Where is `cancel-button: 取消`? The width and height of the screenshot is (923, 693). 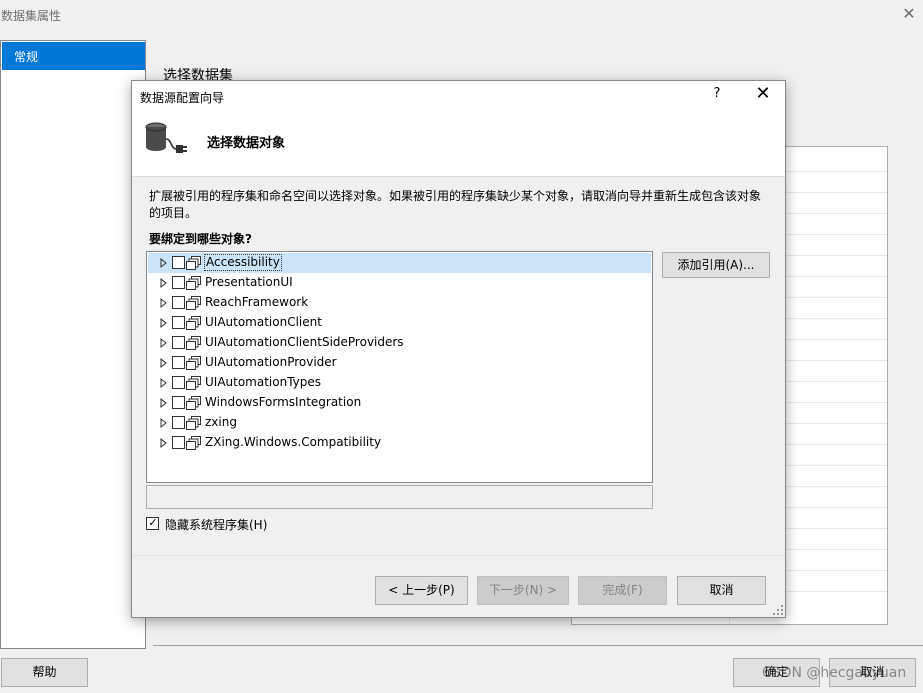
cancel-button: 取消 is located at coordinates (721, 590).